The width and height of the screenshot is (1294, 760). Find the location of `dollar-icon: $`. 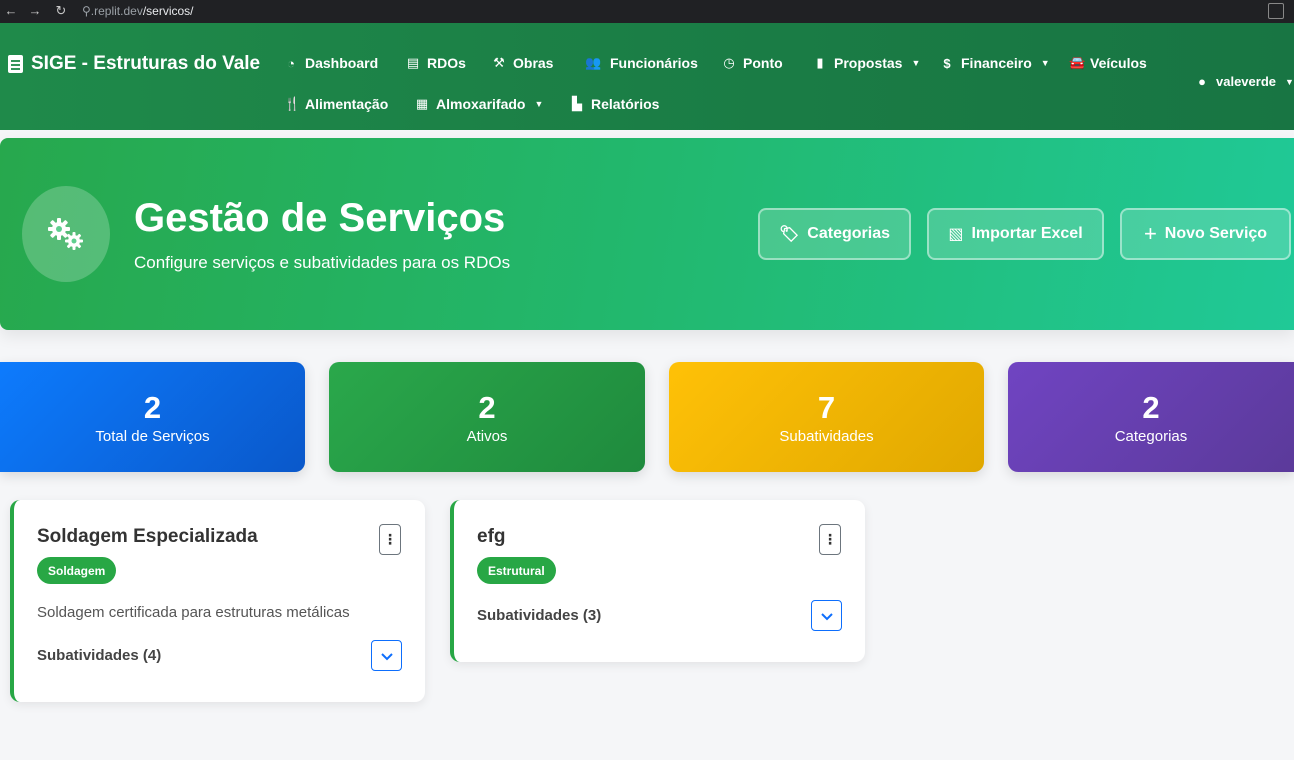

dollar-icon: $ is located at coordinates (947, 63).